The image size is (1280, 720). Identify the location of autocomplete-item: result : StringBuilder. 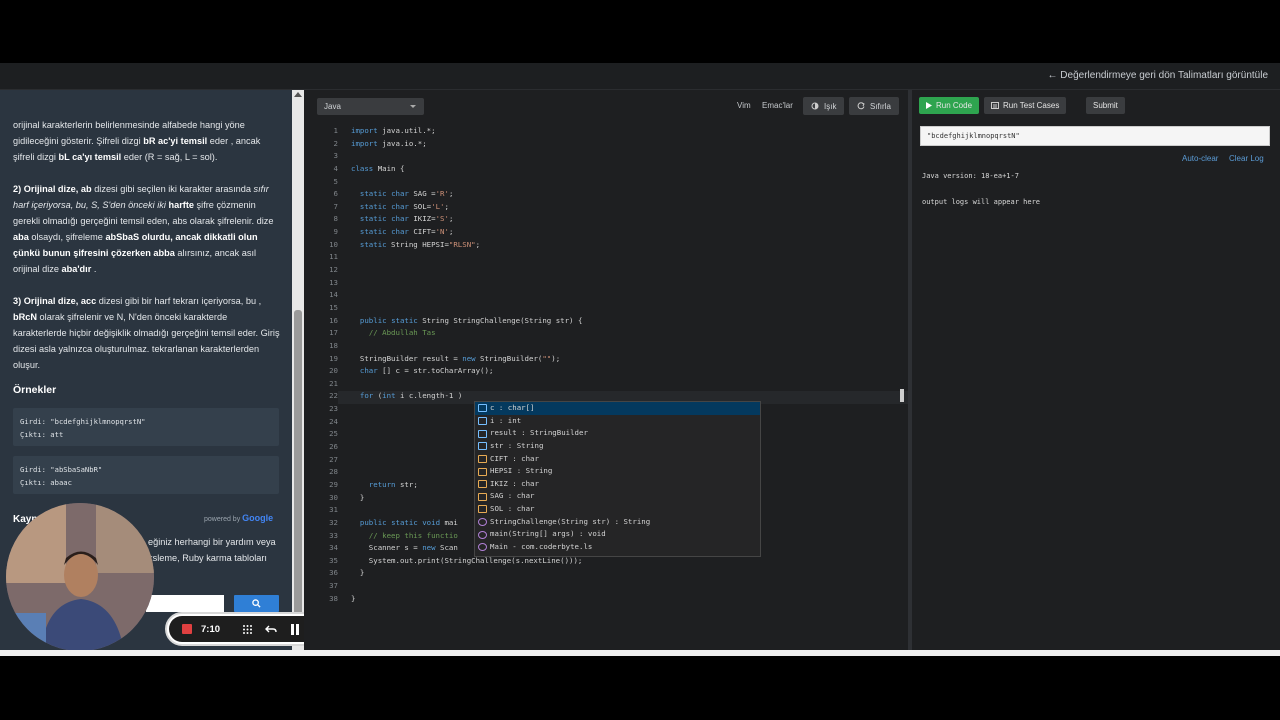
(617, 433).